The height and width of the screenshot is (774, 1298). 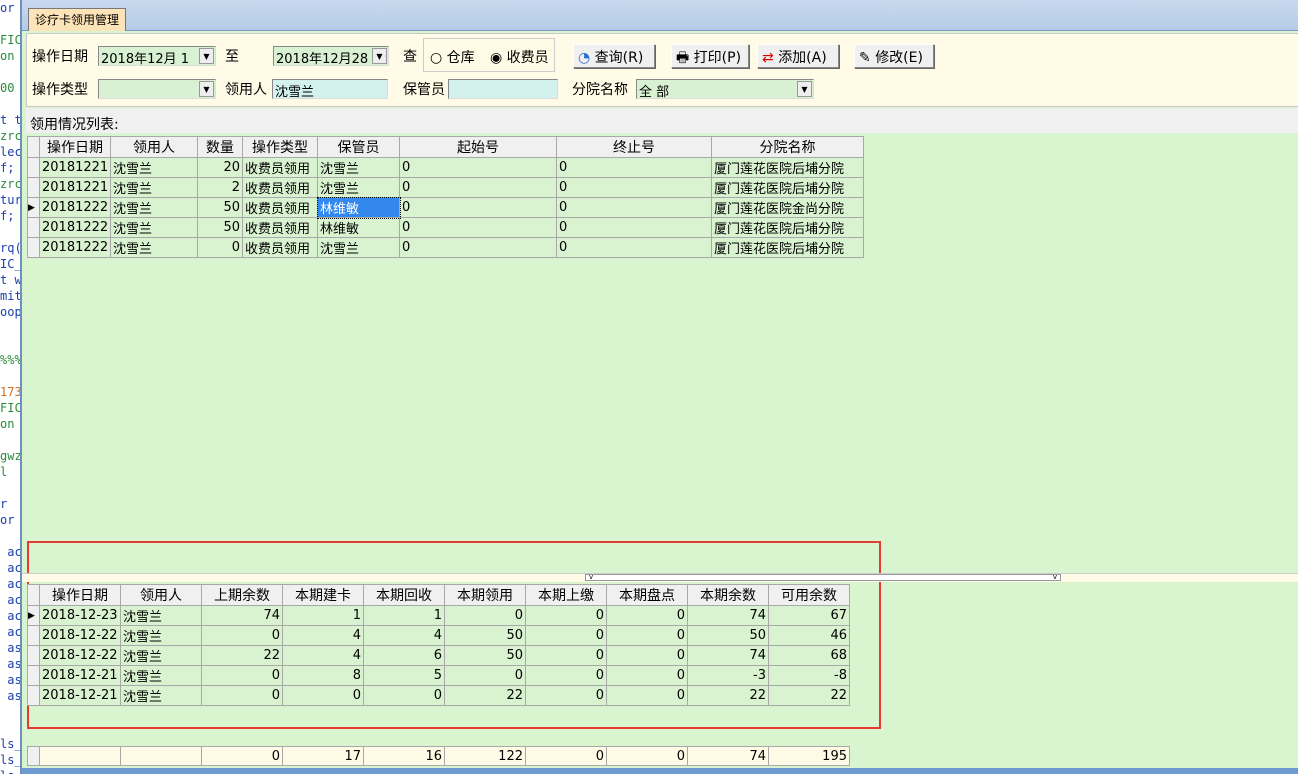 I want to click on table-row: 2018-12-21 沈雪兰 0 8 5 0 0 0 -3 -8, so click(x=438, y=675).